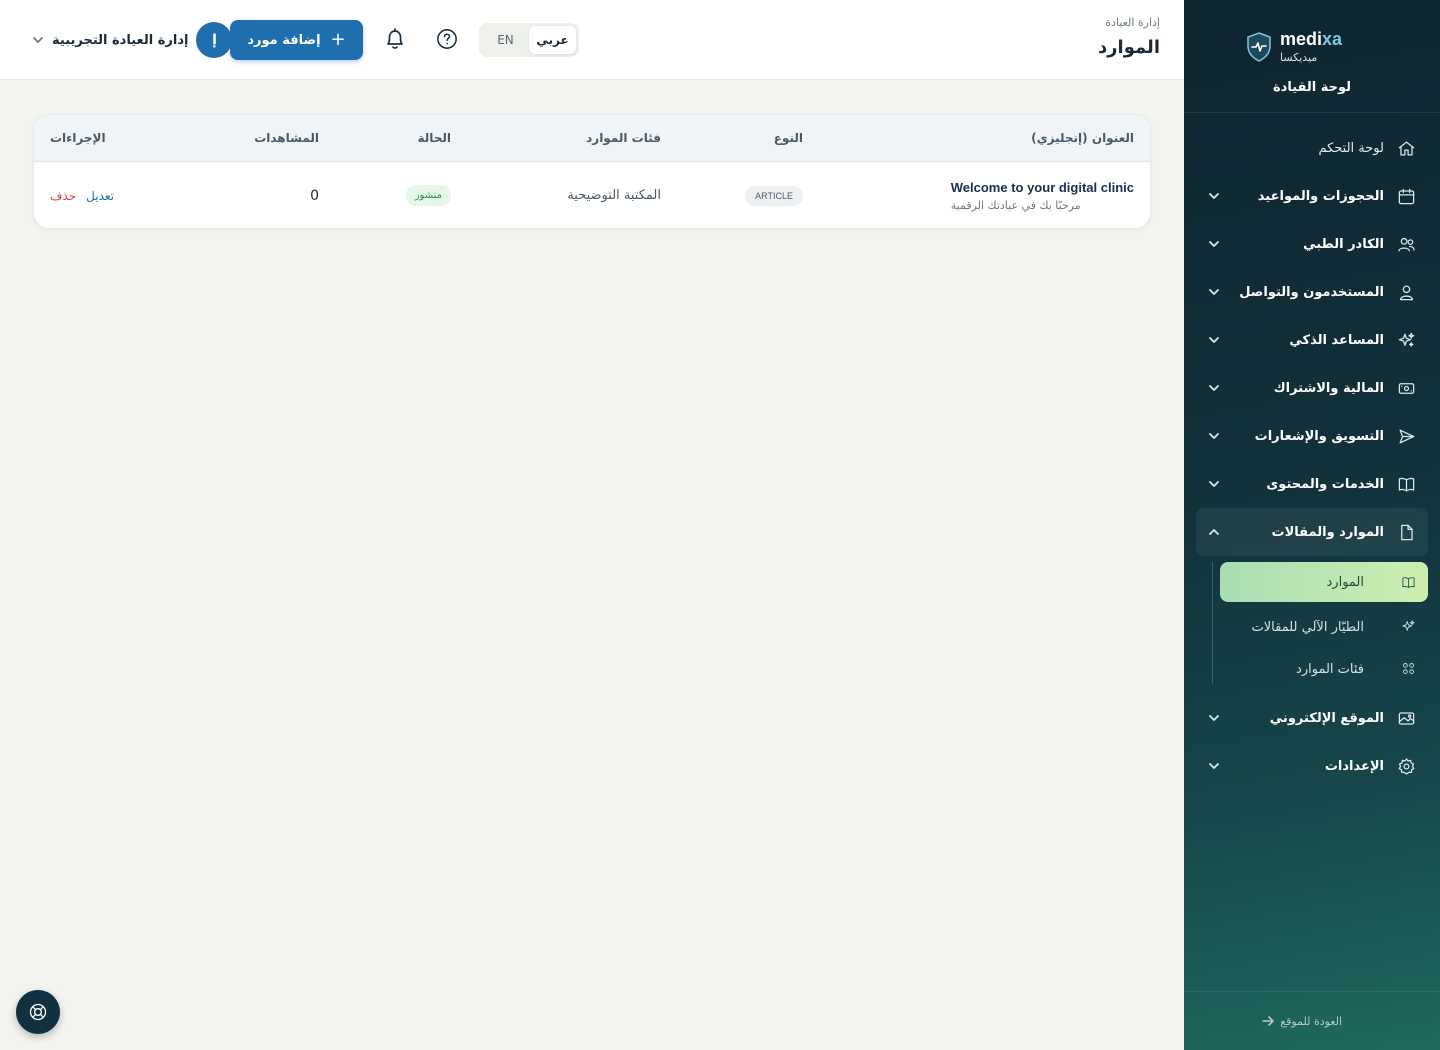 The width and height of the screenshot is (1440, 1050). Describe the element at coordinates (1406, 484) in the screenshot. I see `book-icon` at that location.